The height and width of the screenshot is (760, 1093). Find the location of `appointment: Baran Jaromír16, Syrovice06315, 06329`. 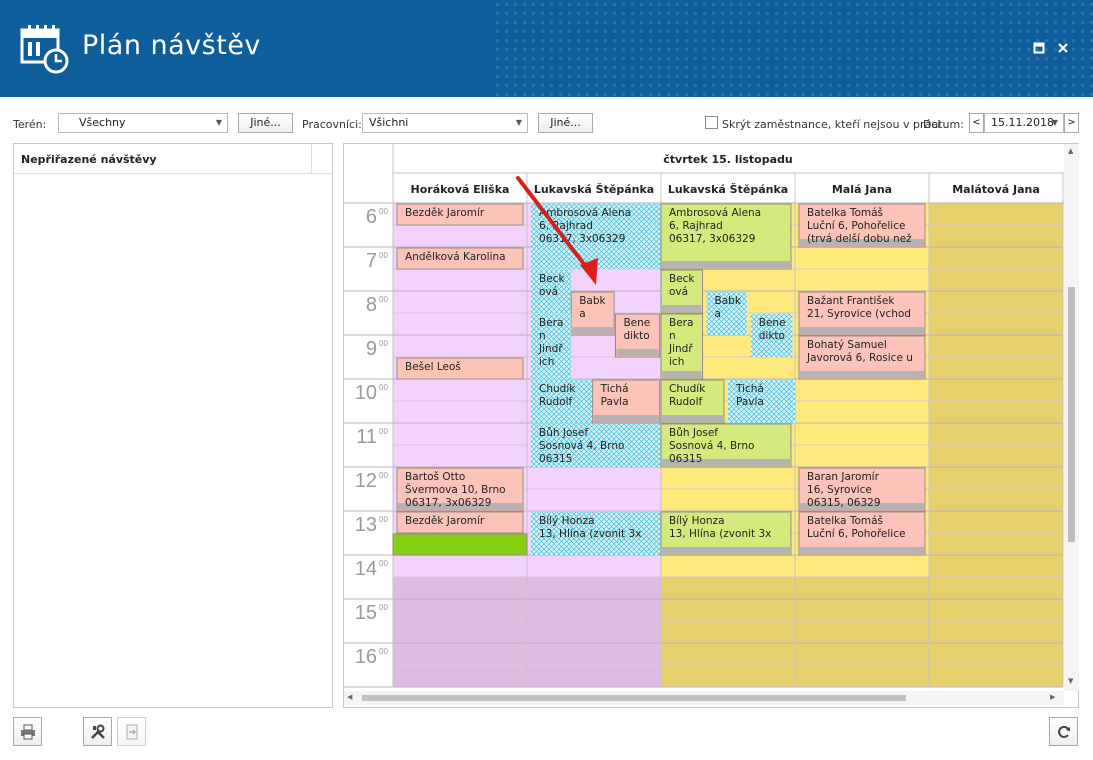

appointment: Baran Jaromír16, Syrovice06315, 06329 is located at coordinates (862, 489).